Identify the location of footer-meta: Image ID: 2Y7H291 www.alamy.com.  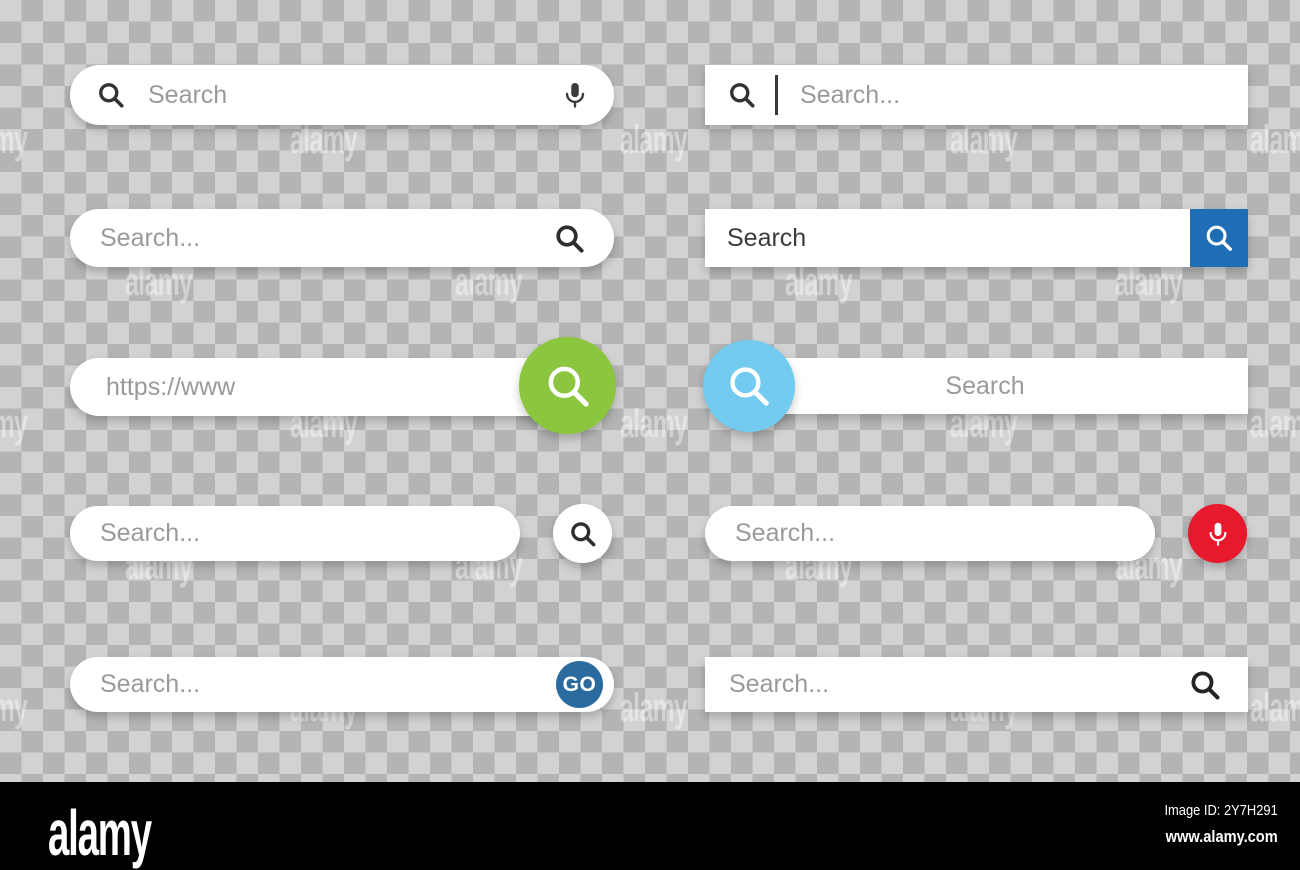
(1212, 824).